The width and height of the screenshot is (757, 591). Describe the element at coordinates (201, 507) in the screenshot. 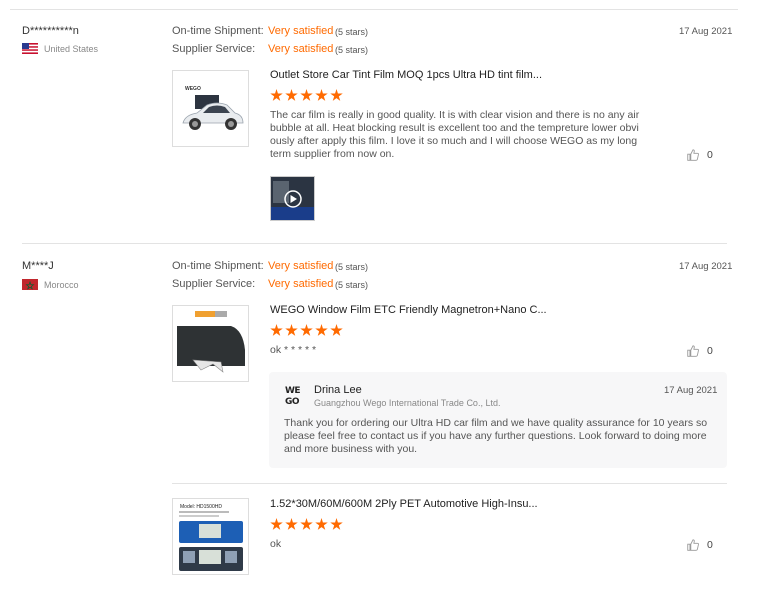

I see `thumb-model-label: Model: HD1500HD` at that location.